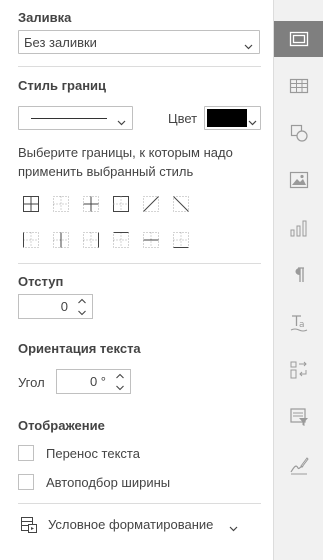  Describe the element at coordinates (41, 281) in the screenshot. I see `indent-title: Отступ` at that location.